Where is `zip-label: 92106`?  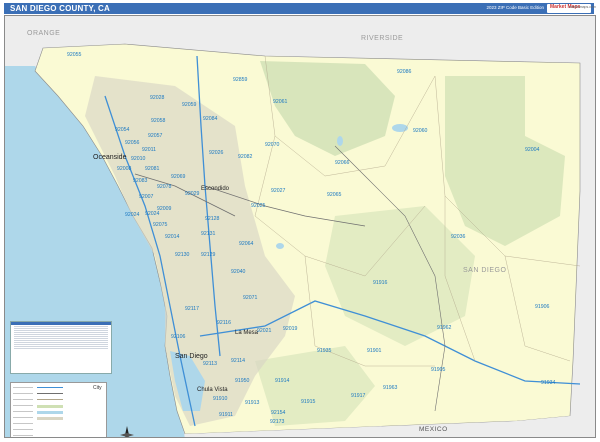 zip-label: 92106 is located at coordinates (178, 337).